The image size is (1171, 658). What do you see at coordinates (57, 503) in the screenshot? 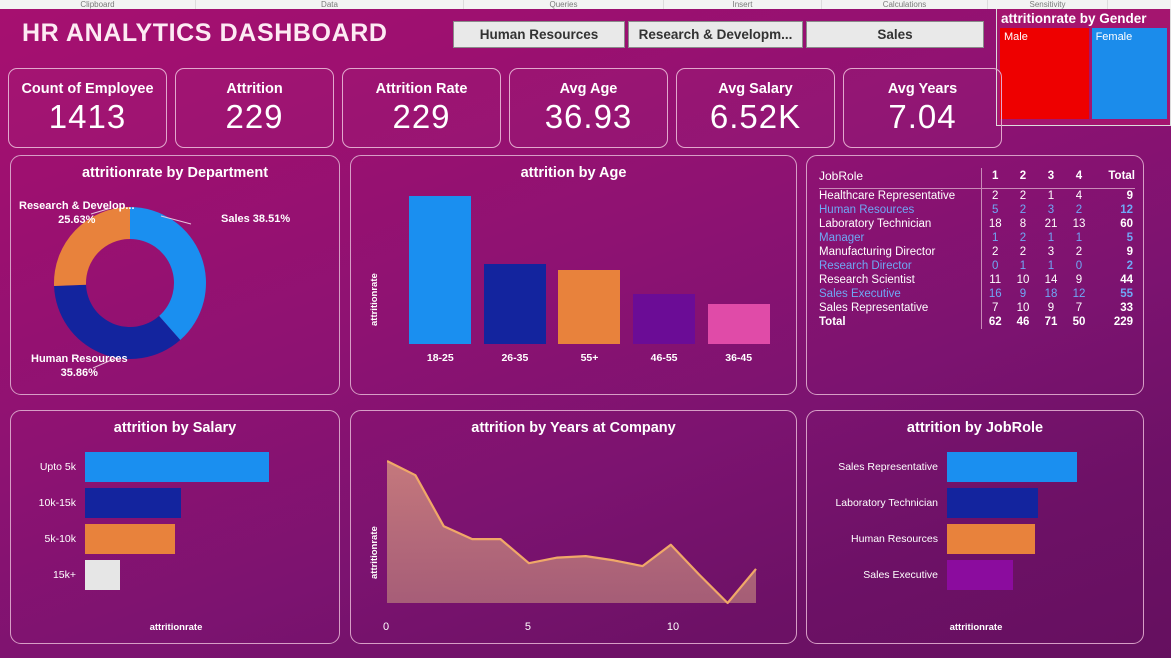
I see `hbar-category-label: 10k-15k` at bounding box center [57, 503].